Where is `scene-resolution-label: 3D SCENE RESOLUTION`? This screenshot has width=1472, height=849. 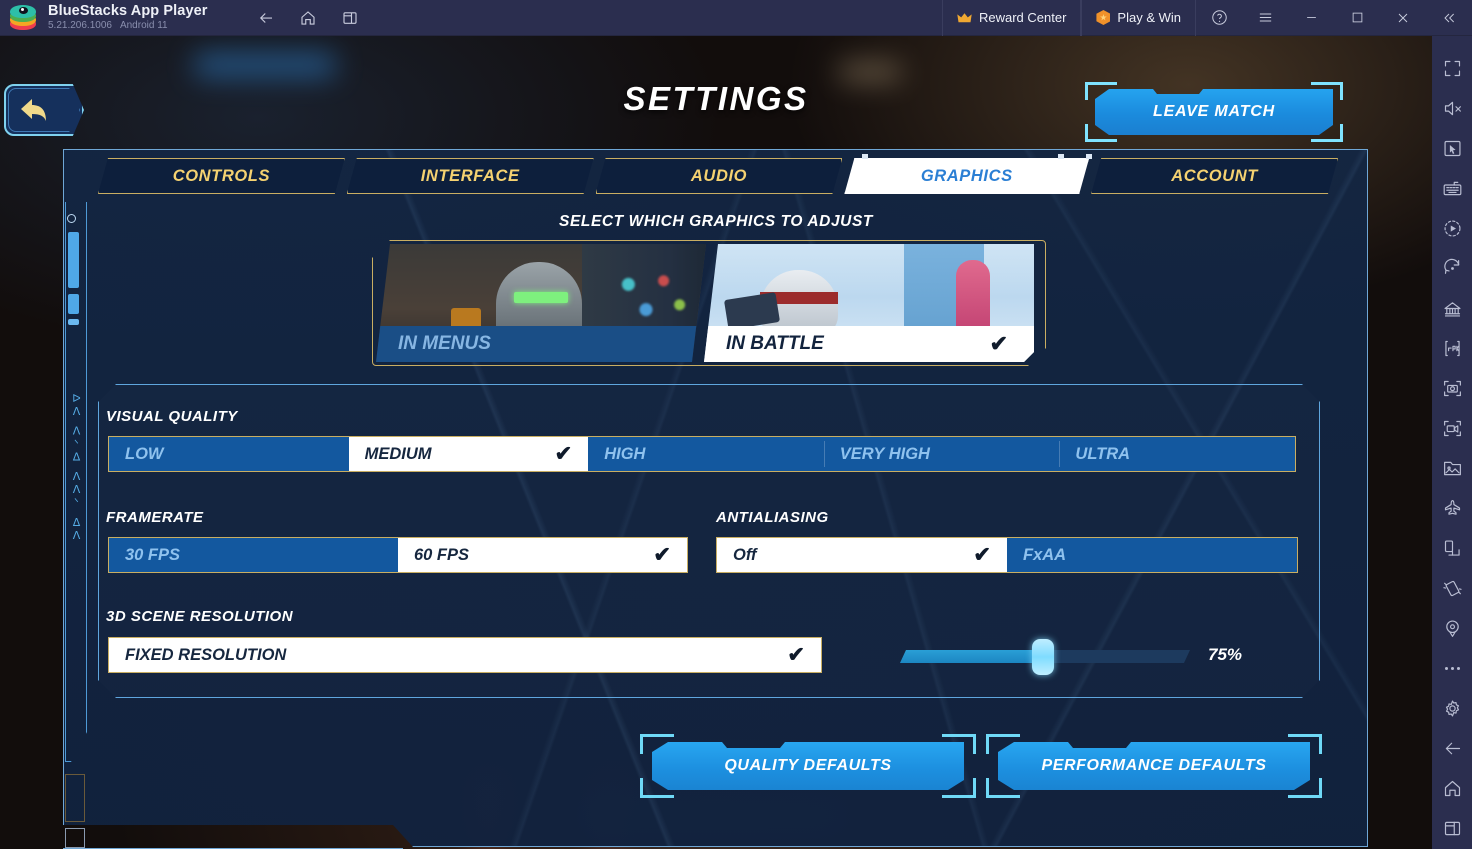 scene-resolution-label: 3D SCENE RESOLUTION is located at coordinates (200, 616).